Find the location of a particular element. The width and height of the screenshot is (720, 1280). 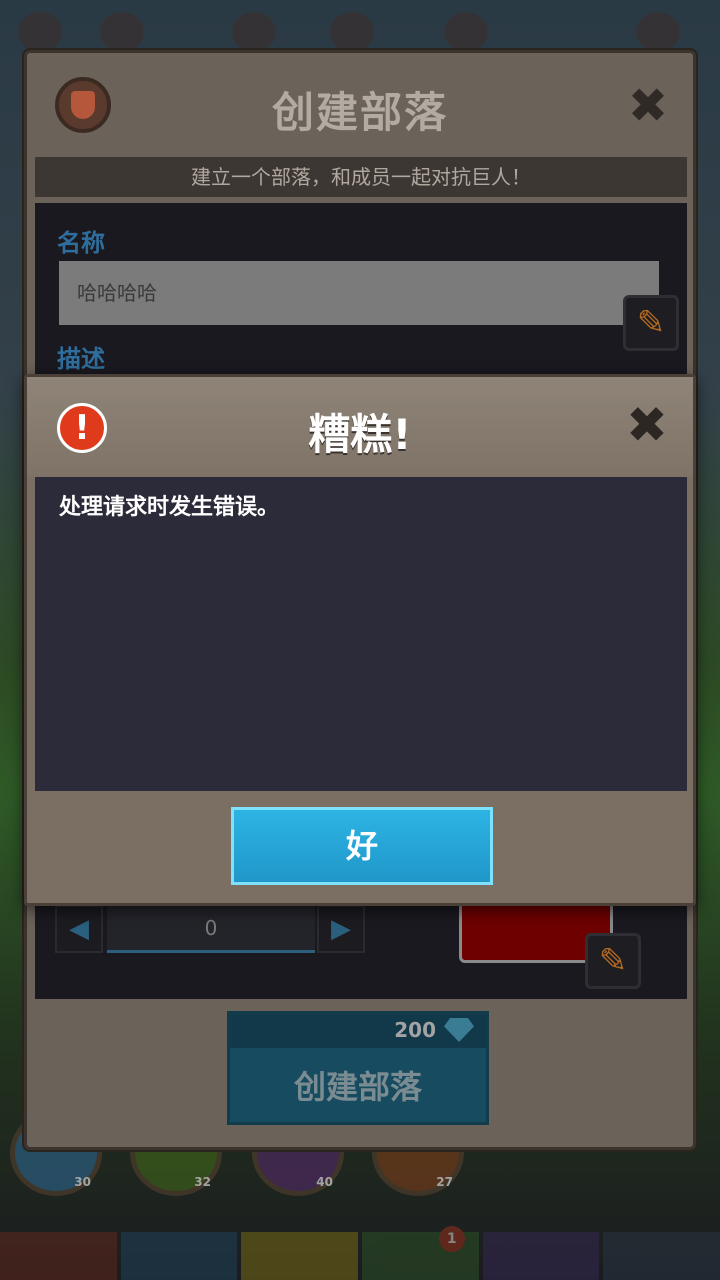

tab-achievements is located at coordinates (661, 1256).